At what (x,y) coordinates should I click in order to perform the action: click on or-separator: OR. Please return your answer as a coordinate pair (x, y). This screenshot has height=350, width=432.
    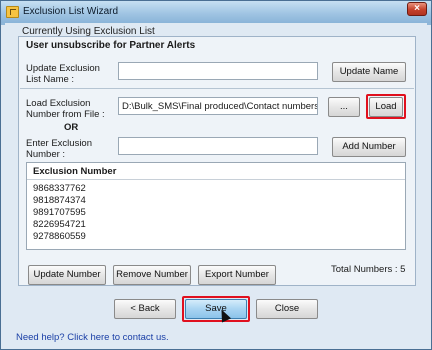
    Looking at the image, I should click on (71, 127).